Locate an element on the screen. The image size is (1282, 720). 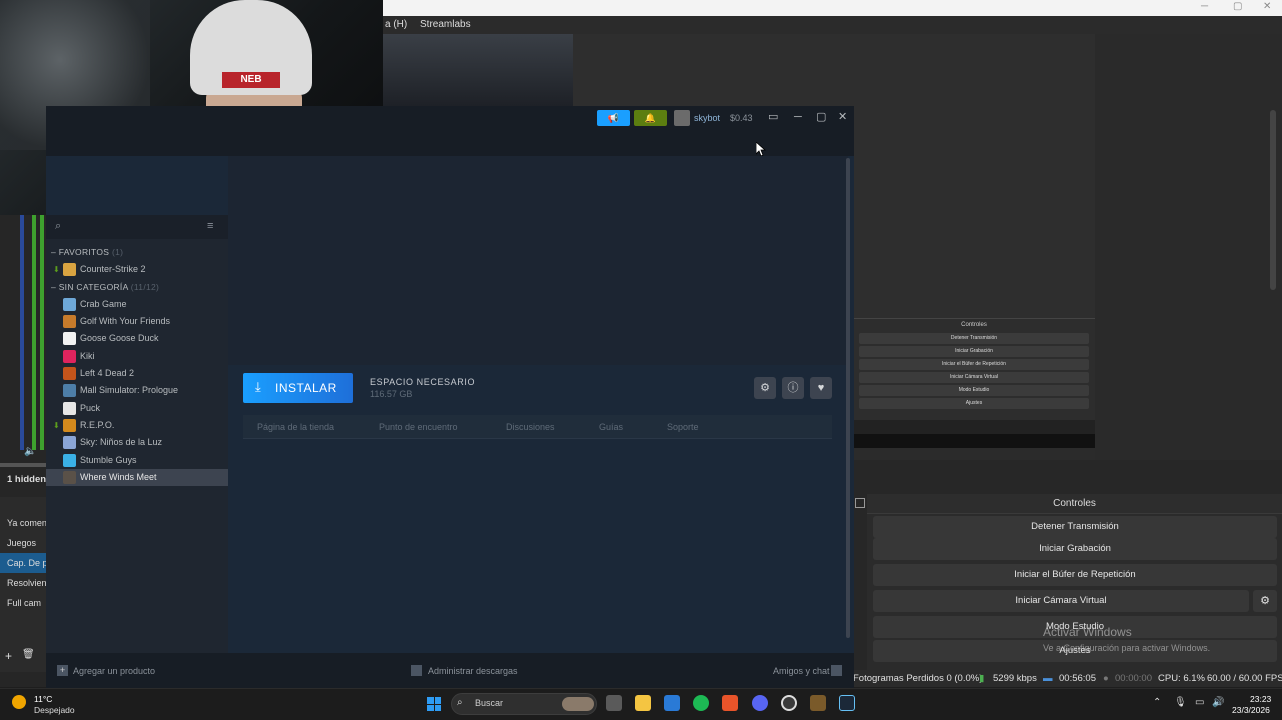
list-item-selected: Where Winds Meet is located at coordinates (137, 477).